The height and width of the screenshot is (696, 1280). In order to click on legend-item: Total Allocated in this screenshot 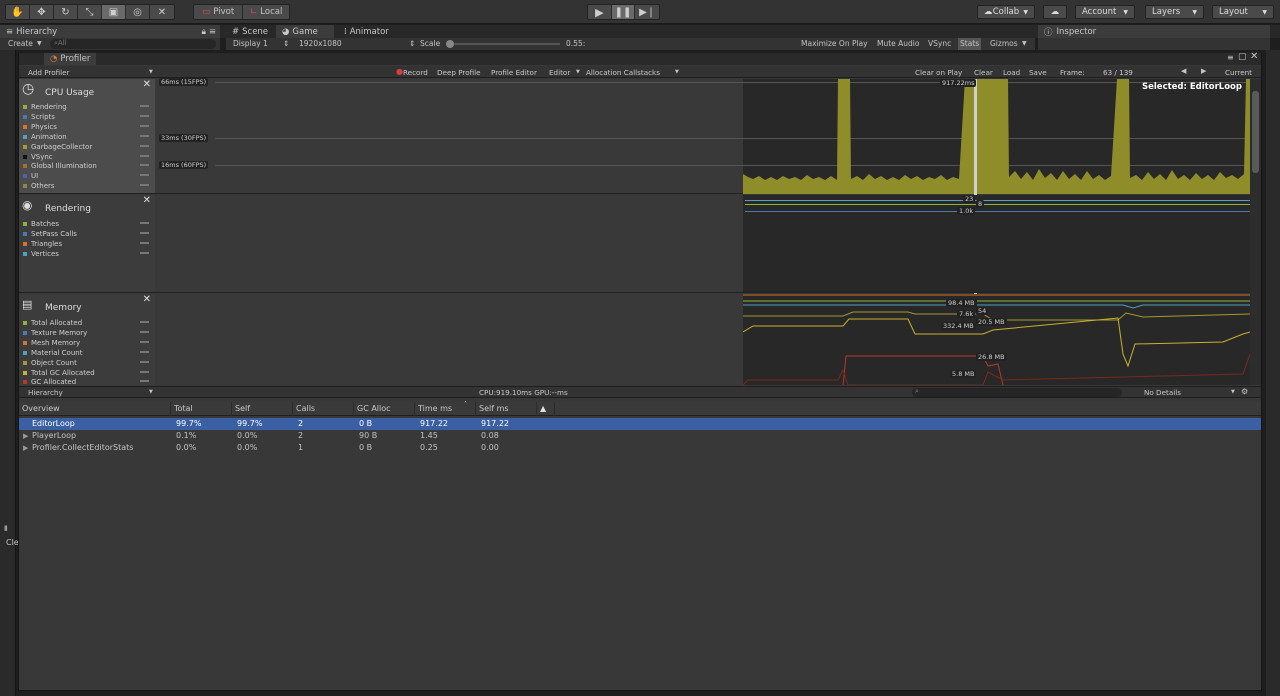, I will do `click(52, 323)`.